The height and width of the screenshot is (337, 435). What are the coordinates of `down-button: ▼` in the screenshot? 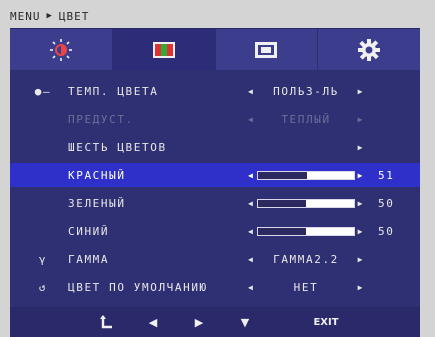 It's located at (245, 322).